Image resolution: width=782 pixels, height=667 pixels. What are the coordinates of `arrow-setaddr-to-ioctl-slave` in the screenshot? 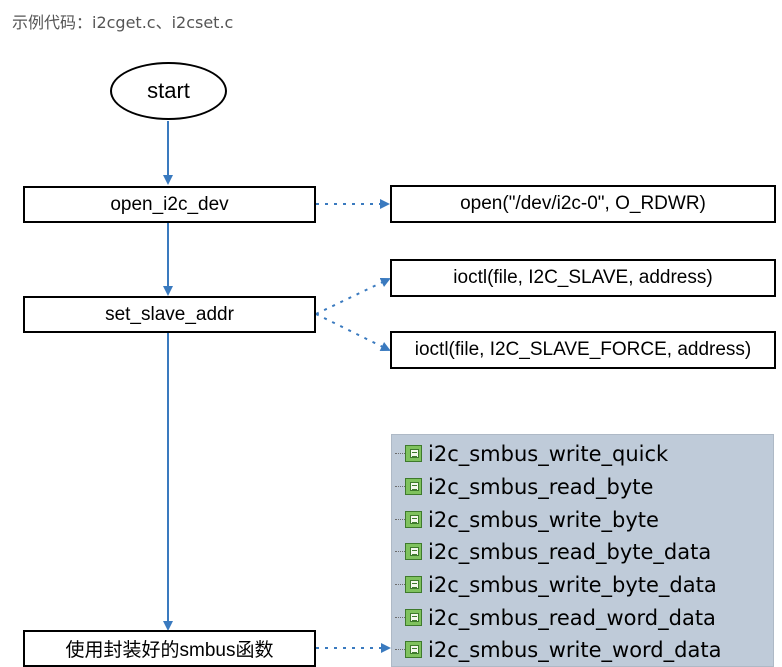 It's located at (353, 296).